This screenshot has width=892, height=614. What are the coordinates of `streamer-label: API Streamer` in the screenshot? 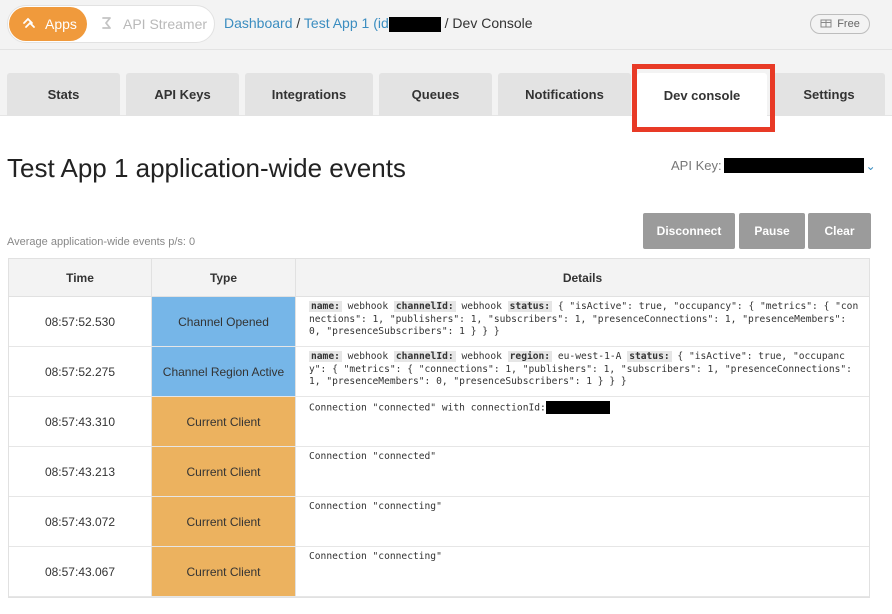 It's located at (165, 24).